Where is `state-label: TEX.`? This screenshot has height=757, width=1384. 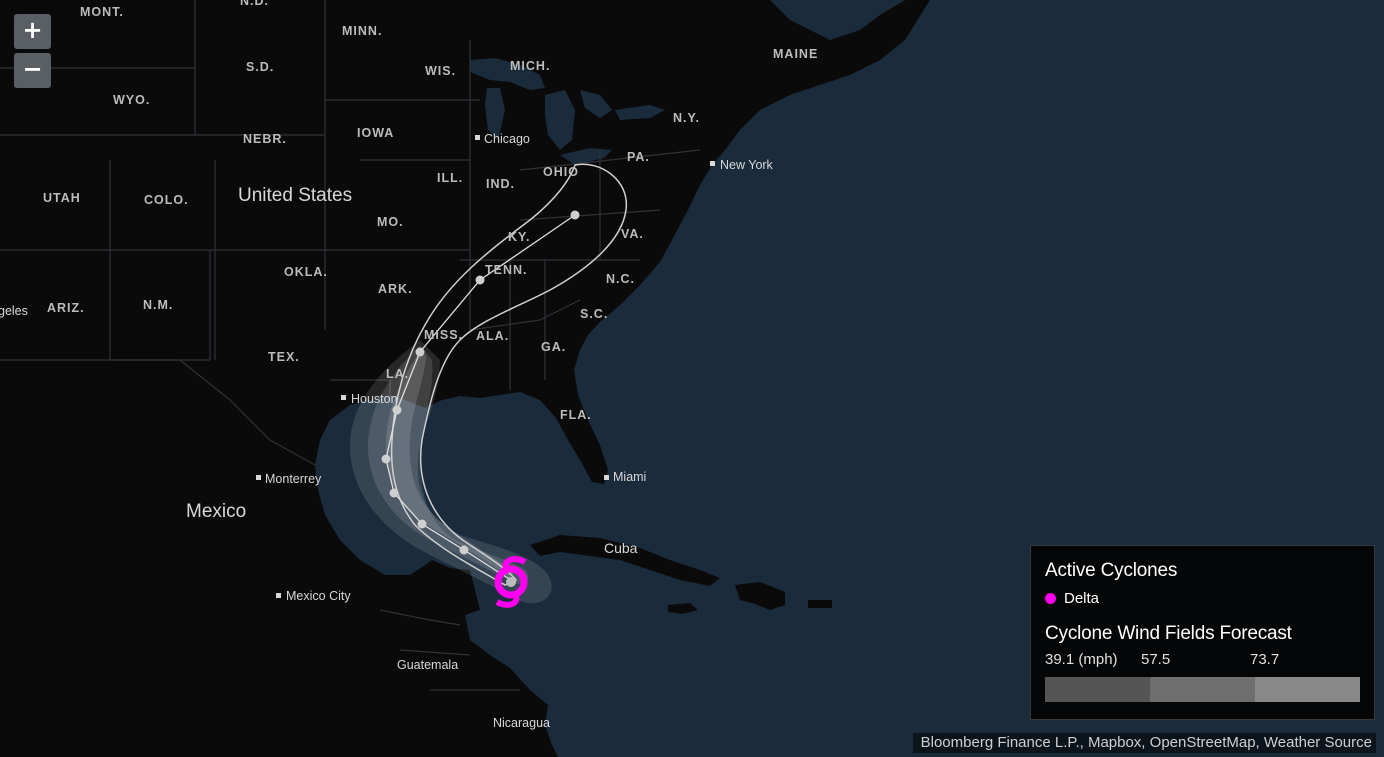
state-label: TEX. is located at coordinates (284, 357).